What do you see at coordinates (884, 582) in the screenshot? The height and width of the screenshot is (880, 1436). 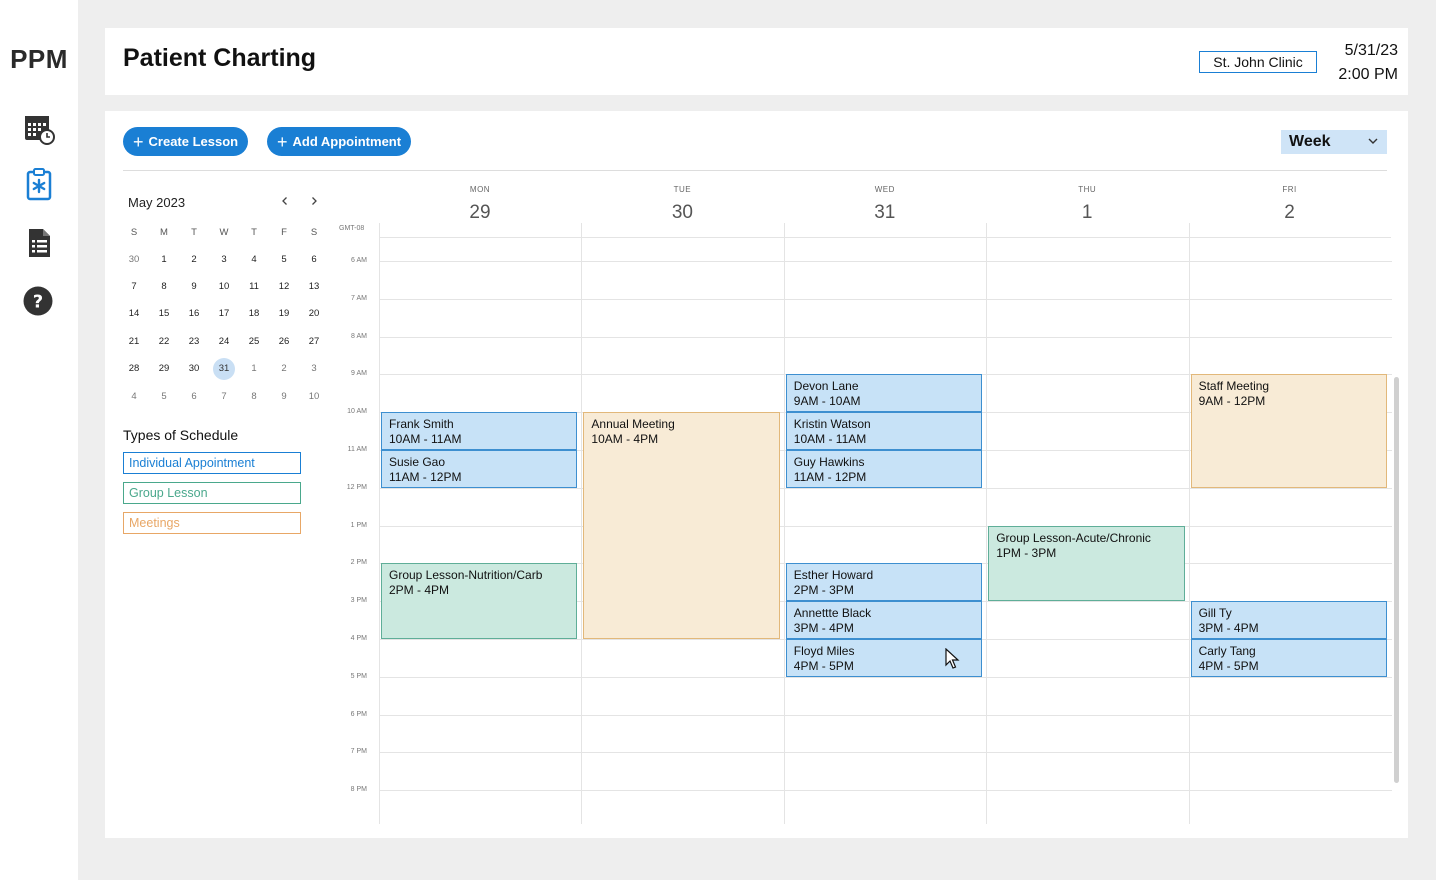 I see `calendar-event-appt: Esther Howard 2PM - 3PM` at bounding box center [884, 582].